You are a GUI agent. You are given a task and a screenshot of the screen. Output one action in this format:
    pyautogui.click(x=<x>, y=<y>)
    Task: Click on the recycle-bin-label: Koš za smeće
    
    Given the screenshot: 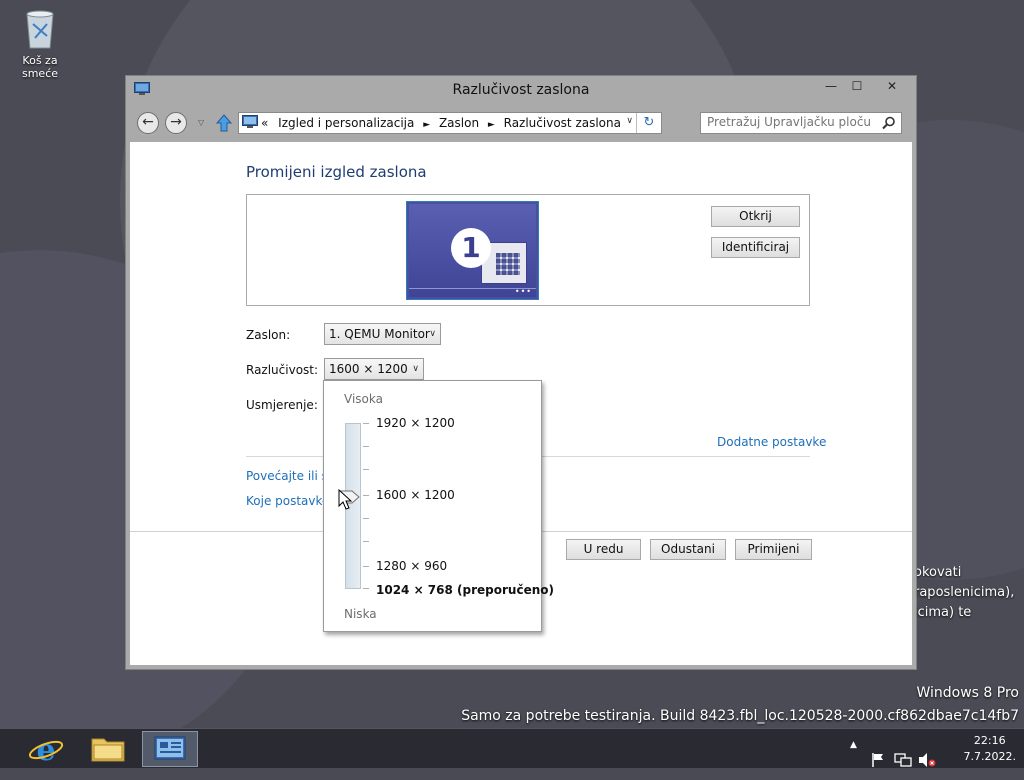 What is the action you would take?
    pyautogui.click(x=40, y=67)
    